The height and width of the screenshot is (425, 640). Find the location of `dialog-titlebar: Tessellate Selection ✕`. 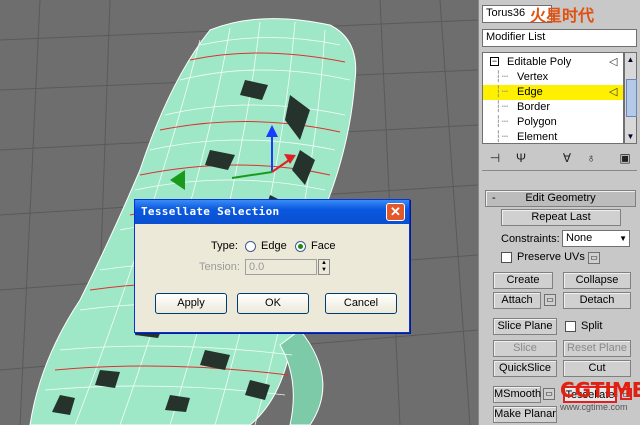

dialog-titlebar: Tessellate Selection ✕ is located at coordinates (272, 212).